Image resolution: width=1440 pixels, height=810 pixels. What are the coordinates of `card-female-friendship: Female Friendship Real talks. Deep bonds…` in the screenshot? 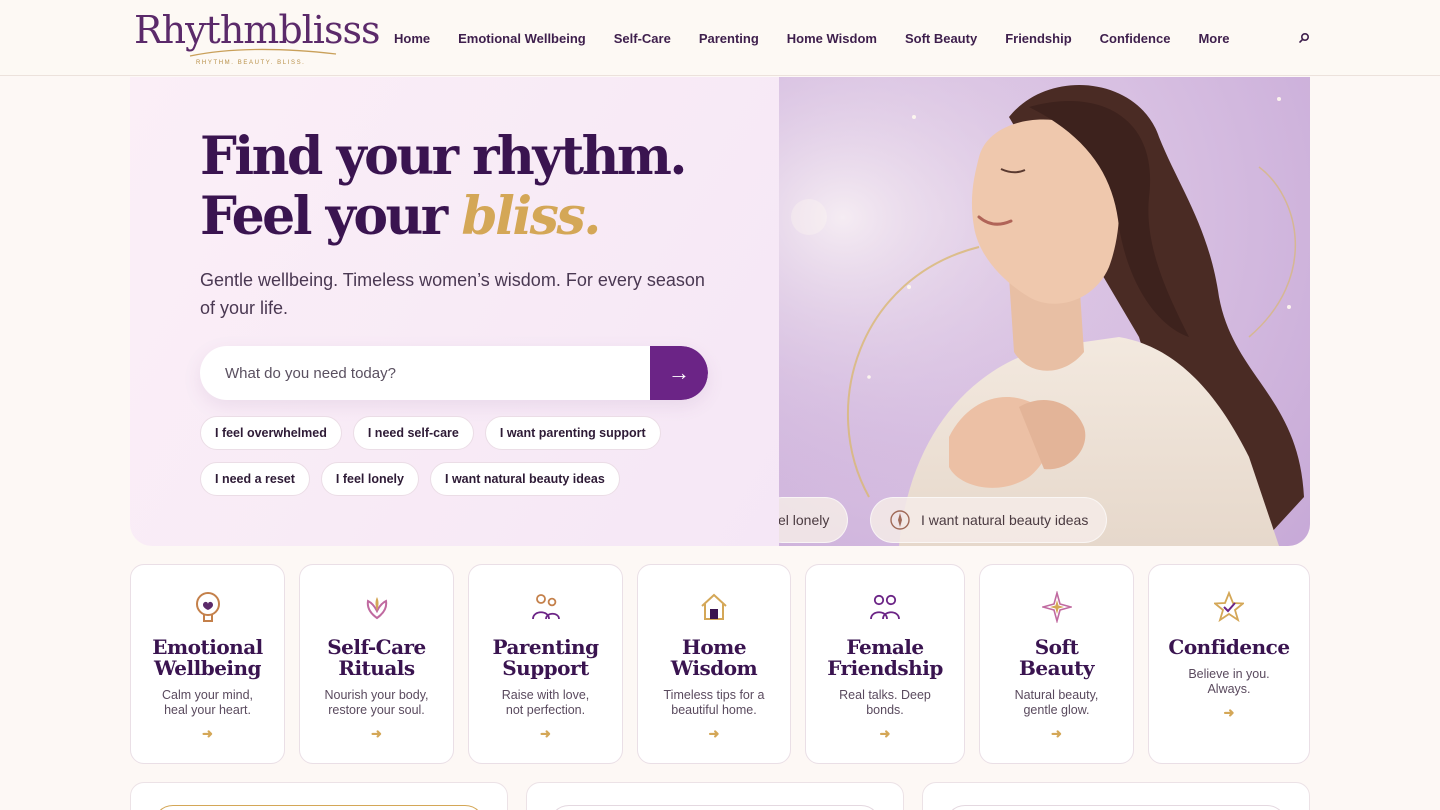 It's located at (885, 664).